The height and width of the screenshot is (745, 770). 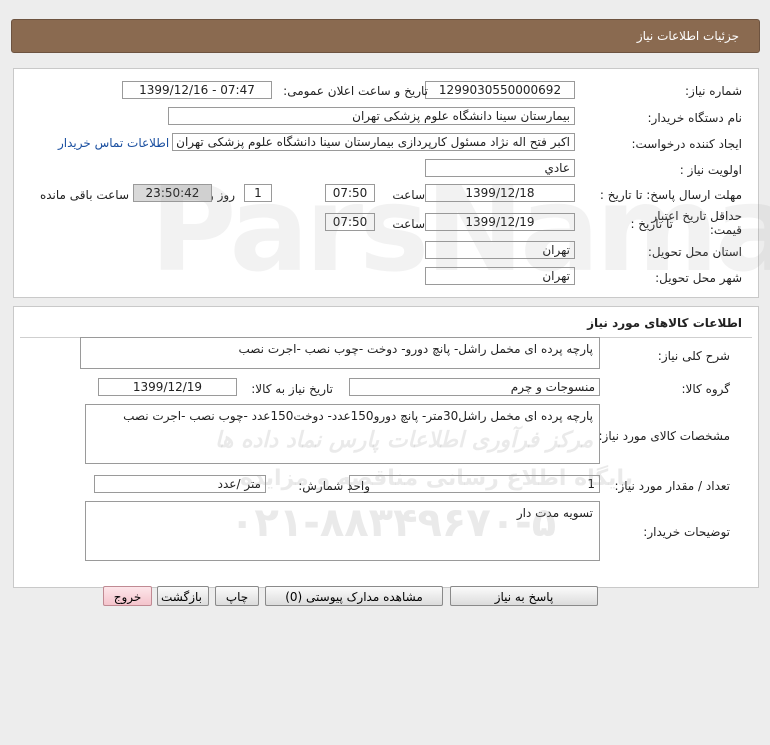 I want to click on page-title: جزئیات اطلاعات نیاز, so click(x=687, y=36).